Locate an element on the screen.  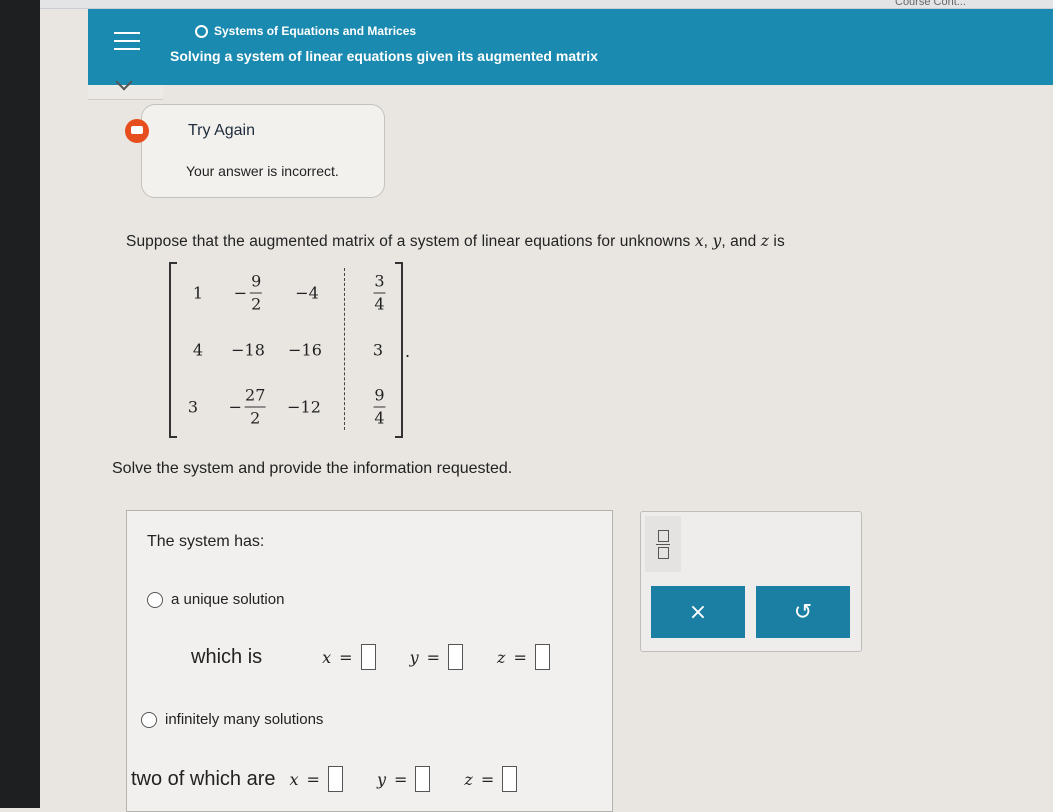
feedback-box: Try Again Your answer is incorrect. is located at coordinates (255, 151).